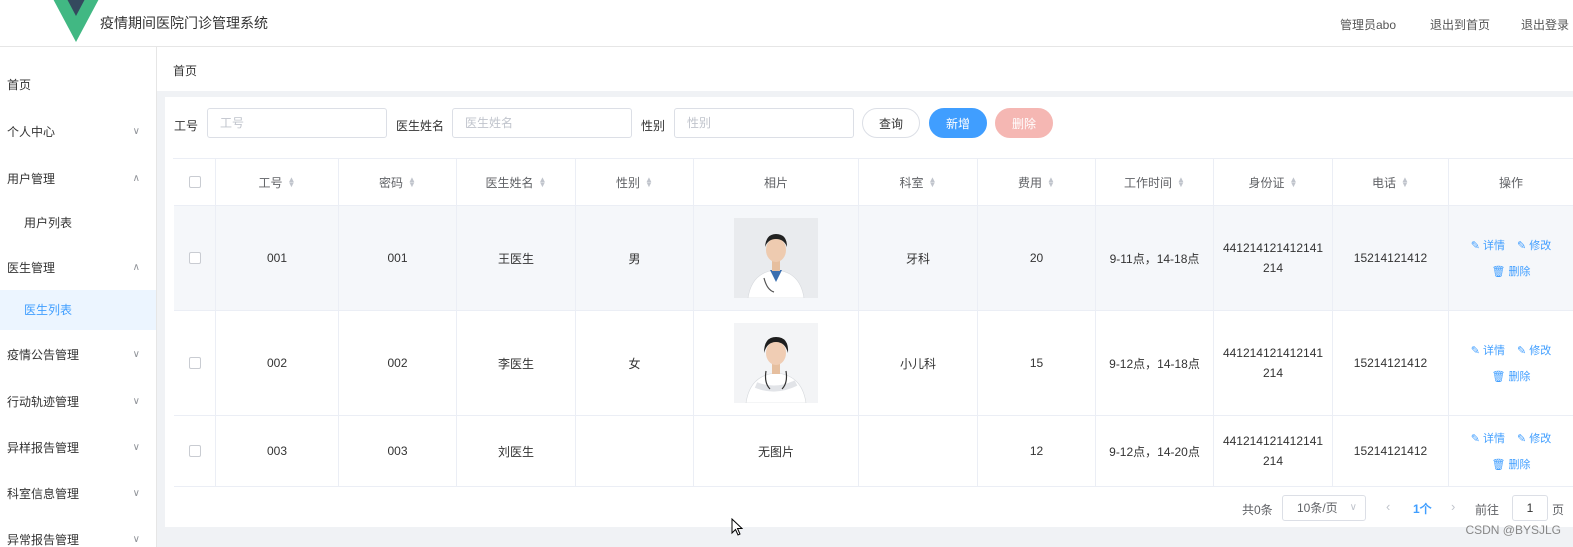 This screenshot has width=1573, height=547. Describe the element at coordinates (635, 182) in the screenshot. I see `header-gender: 性别 ▲ ▼` at that location.